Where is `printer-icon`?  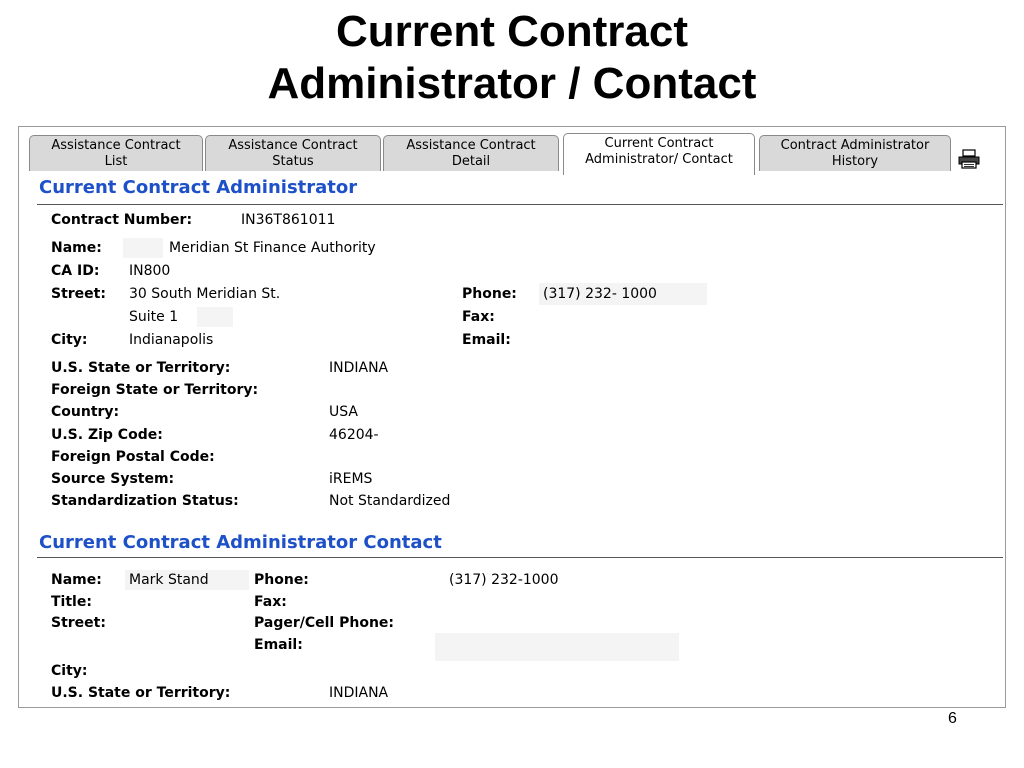 printer-icon is located at coordinates (969, 159).